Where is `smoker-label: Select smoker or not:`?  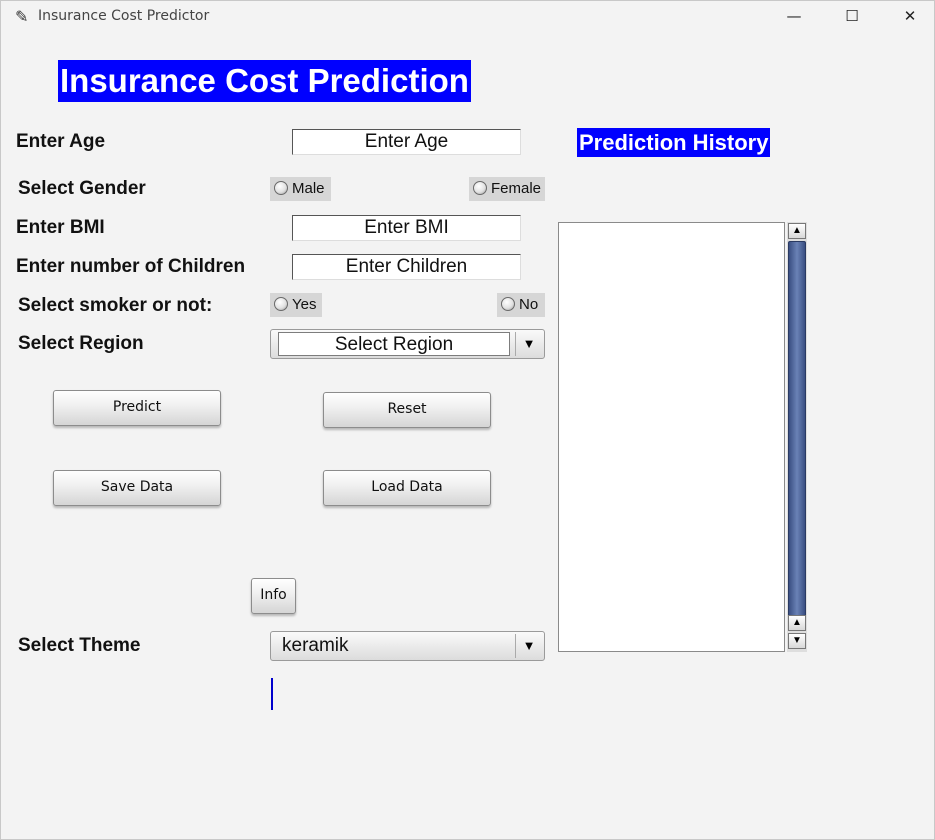
smoker-label: Select smoker or not: is located at coordinates (115, 305).